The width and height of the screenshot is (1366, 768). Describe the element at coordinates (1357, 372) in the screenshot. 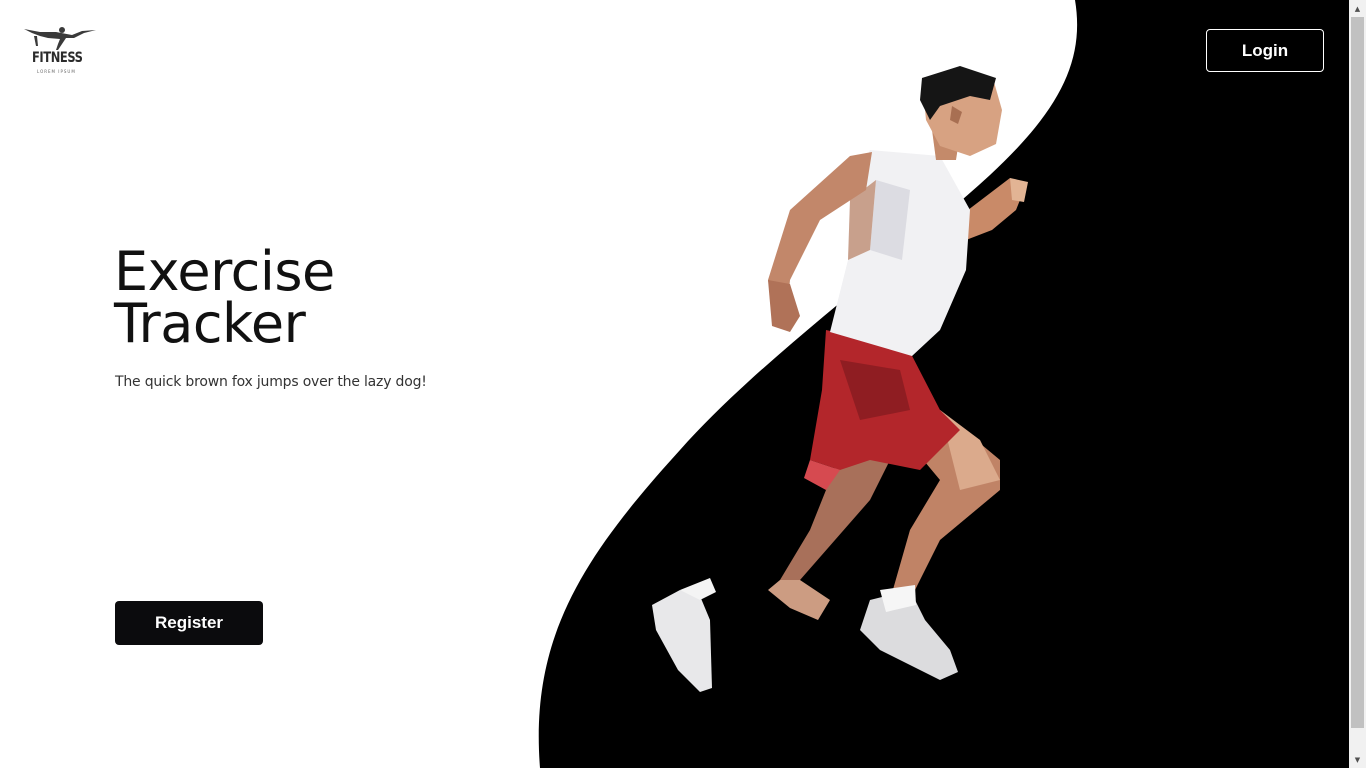

I see `scrollbar-thumb` at that location.